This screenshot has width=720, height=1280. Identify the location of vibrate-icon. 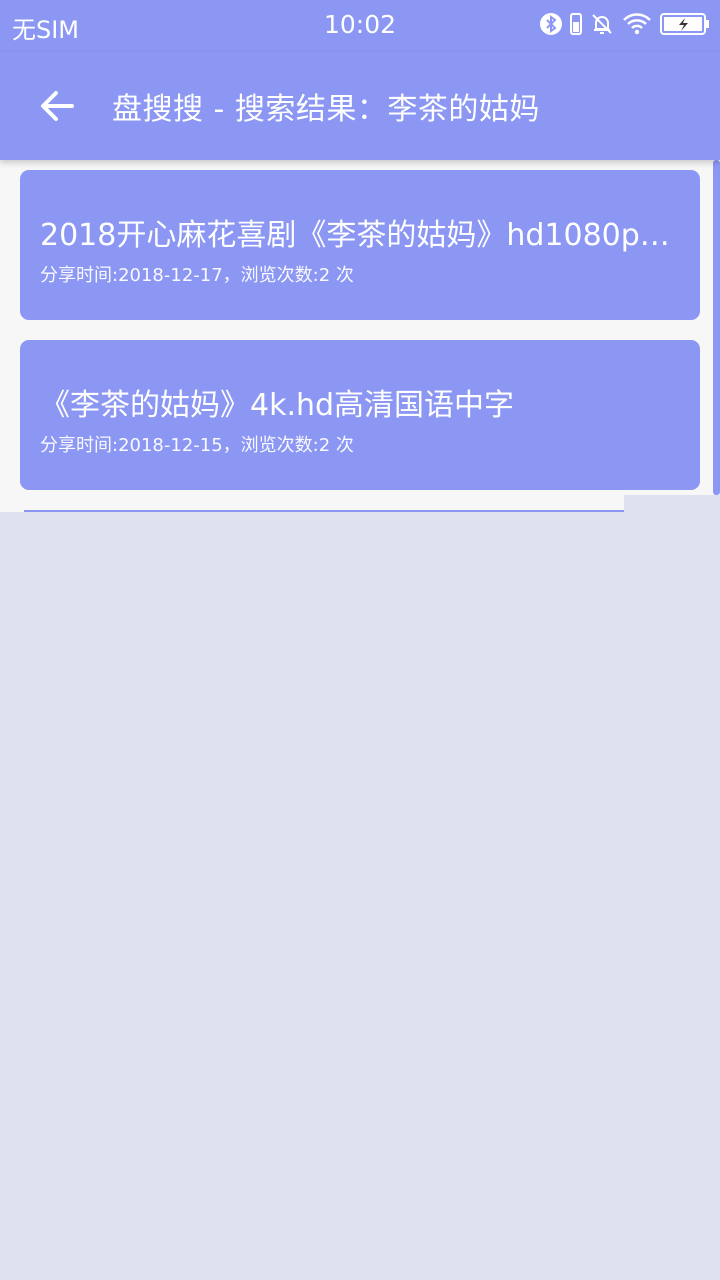
(576, 26).